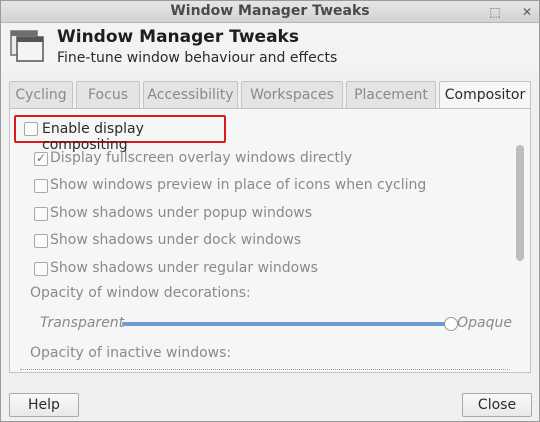 Image resolution: width=540 pixels, height=422 pixels. I want to click on slider-min-label: Transparent, so click(82, 323).